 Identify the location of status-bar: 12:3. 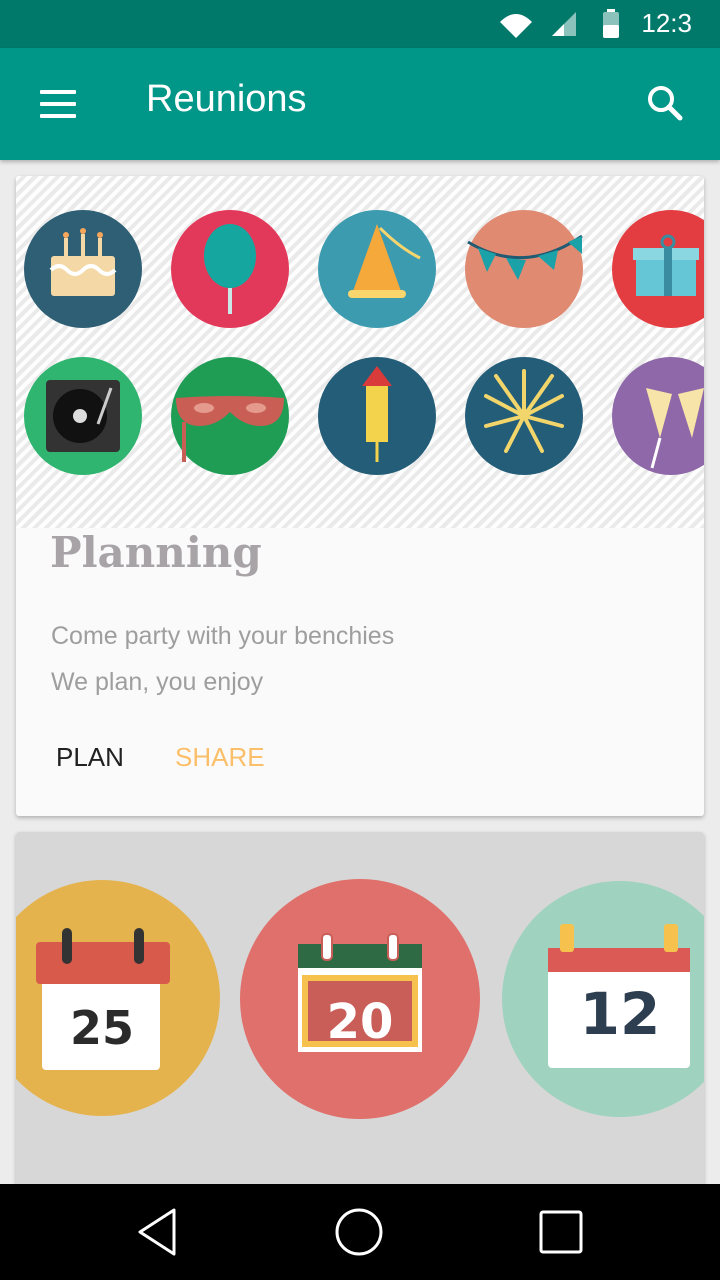
(360, 24).